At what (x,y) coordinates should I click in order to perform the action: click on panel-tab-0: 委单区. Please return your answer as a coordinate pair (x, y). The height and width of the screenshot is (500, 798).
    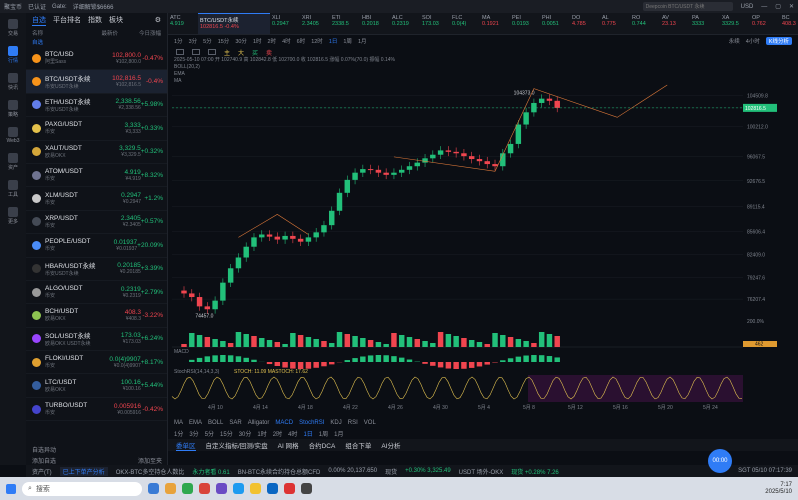
    Looking at the image, I should click on (186, 445).